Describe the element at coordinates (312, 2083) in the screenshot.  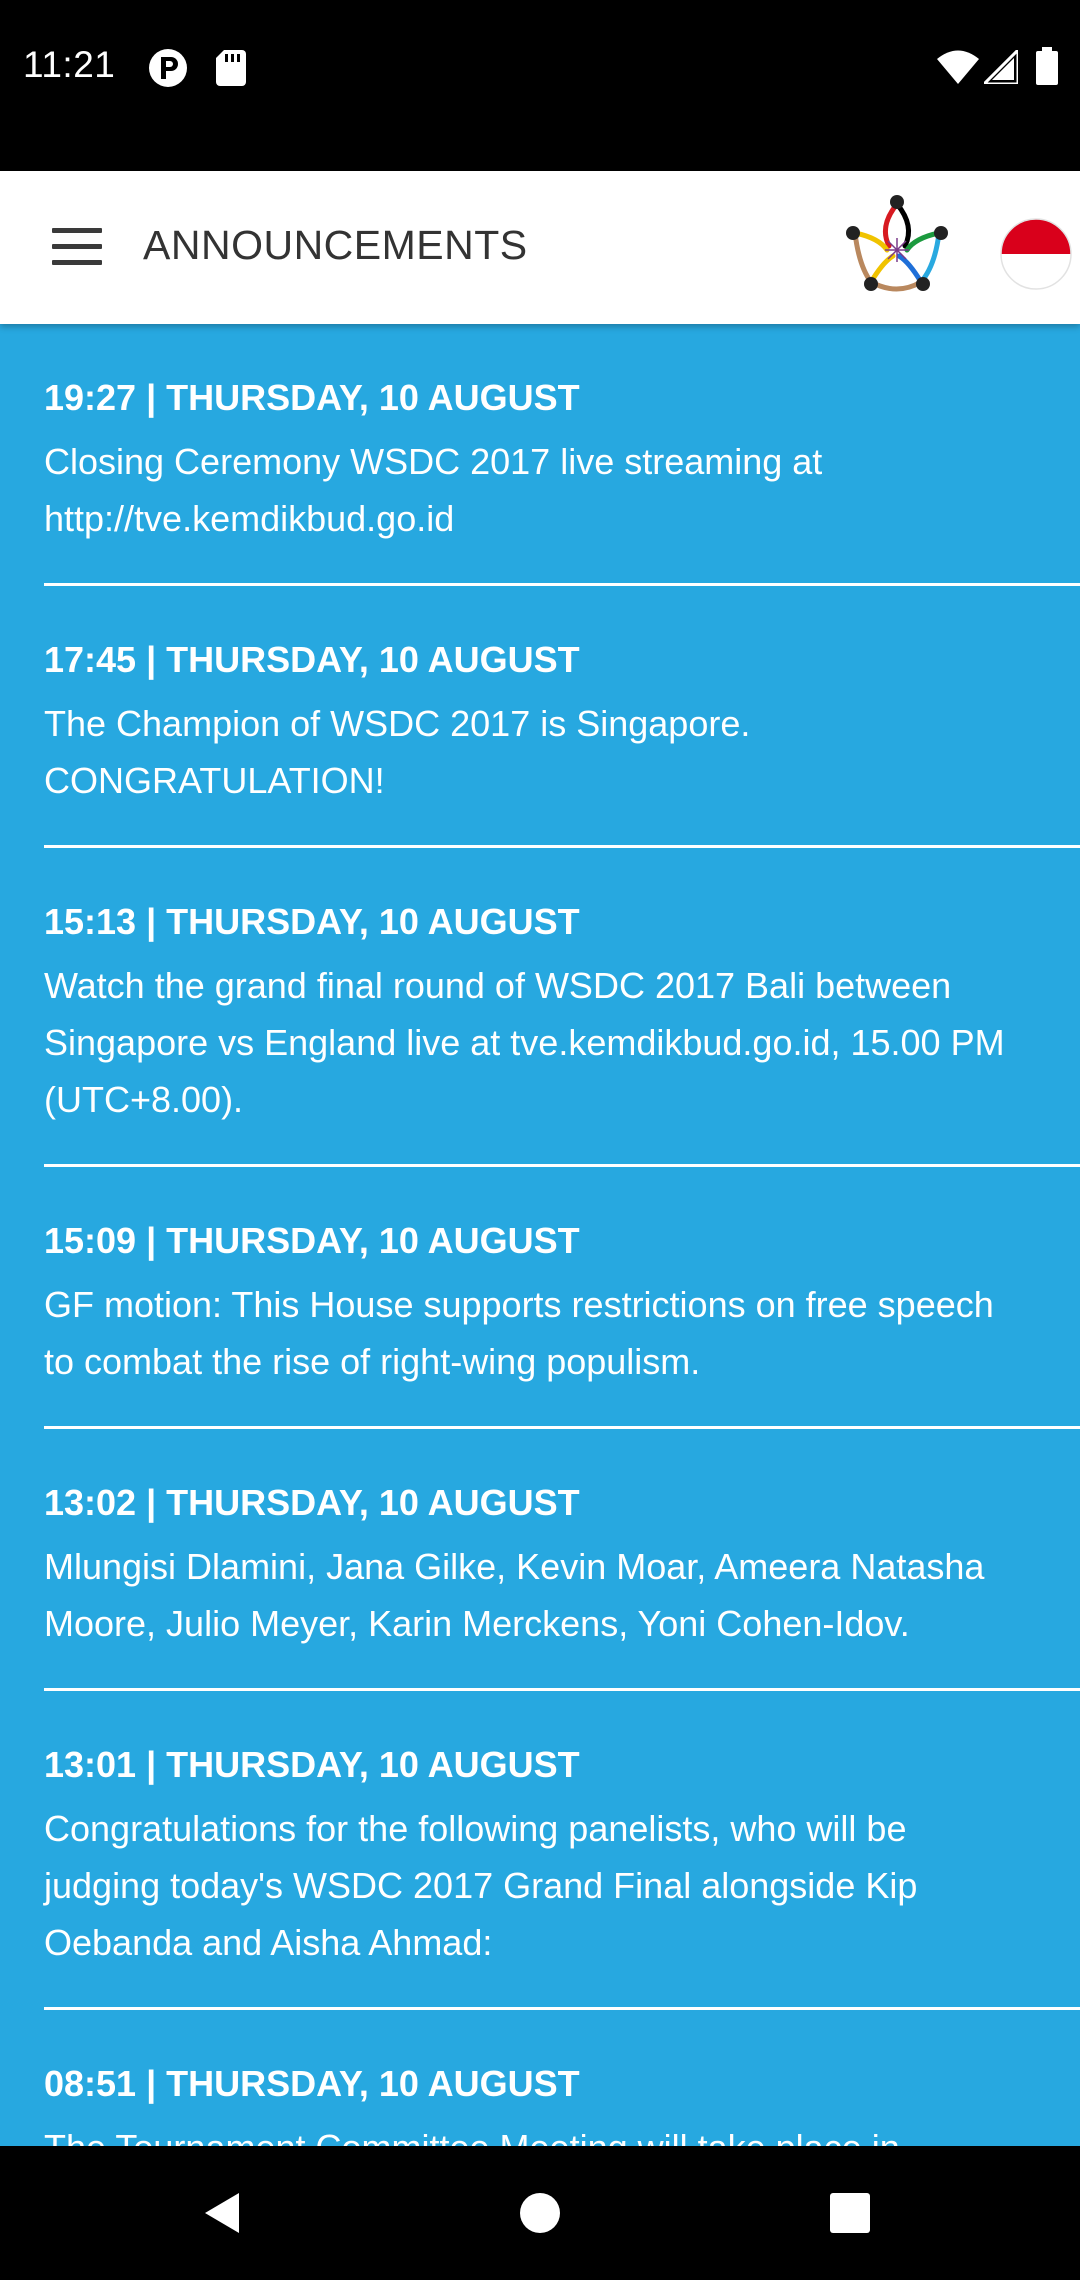
I see `announcement-time: 08:51 | THURSDAY, 10 AUGUST` at that location.